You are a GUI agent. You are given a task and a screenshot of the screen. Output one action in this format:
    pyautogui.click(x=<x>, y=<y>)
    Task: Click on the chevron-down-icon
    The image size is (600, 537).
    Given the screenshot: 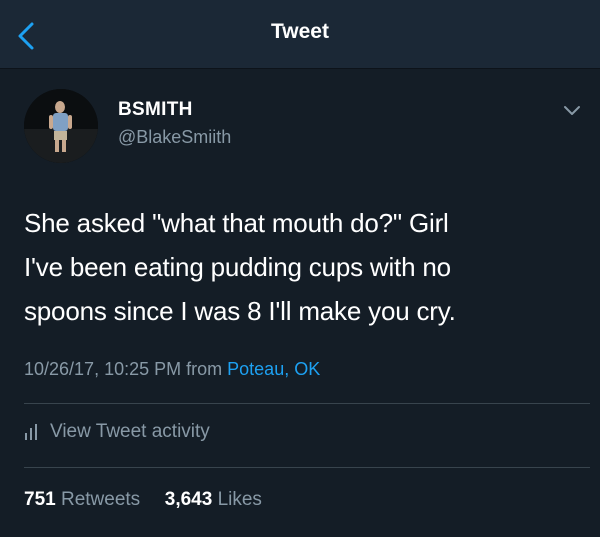 What is the action you would take?
    pyautogui.click(x=572, y=110)
    